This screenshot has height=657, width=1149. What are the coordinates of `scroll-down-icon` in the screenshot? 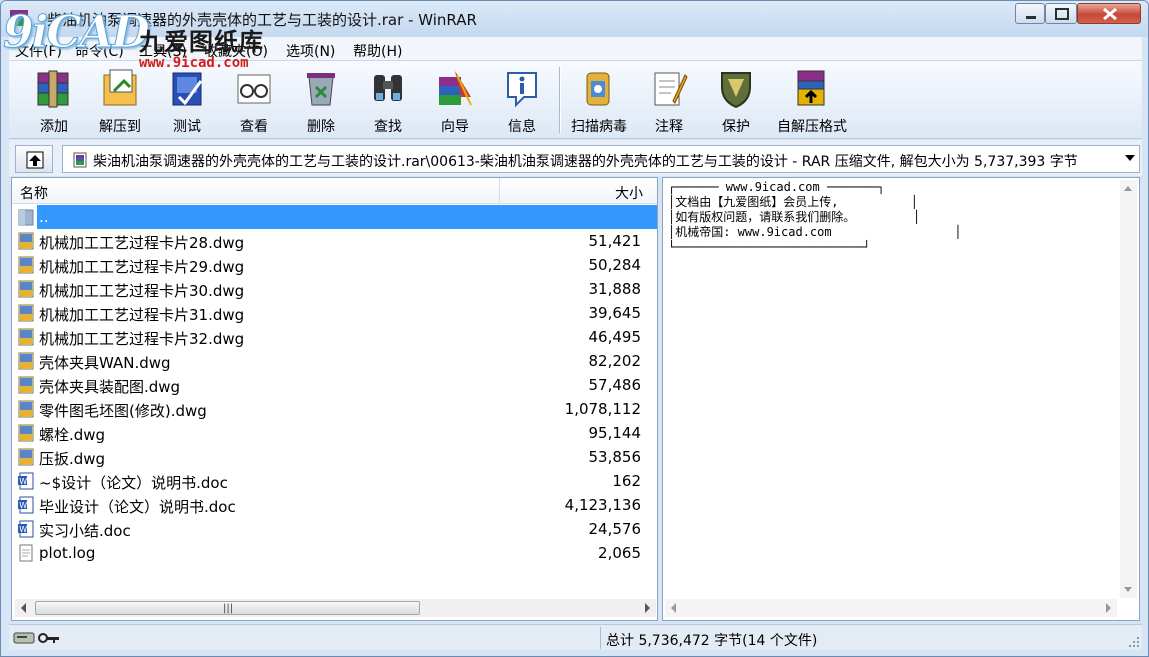 It's located at (1128, 589).